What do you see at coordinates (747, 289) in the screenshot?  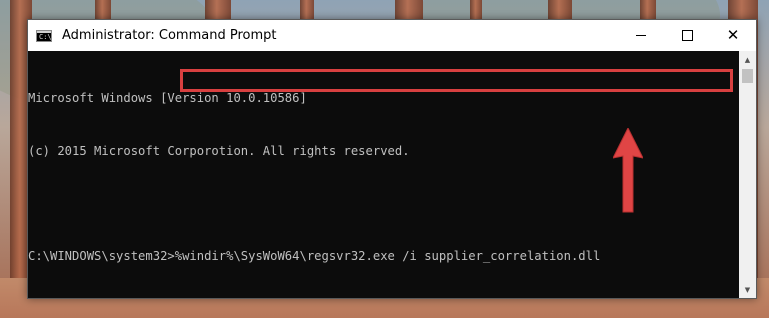 I see `scroll-down-icon: ▼` at bounding box center [747, 289].